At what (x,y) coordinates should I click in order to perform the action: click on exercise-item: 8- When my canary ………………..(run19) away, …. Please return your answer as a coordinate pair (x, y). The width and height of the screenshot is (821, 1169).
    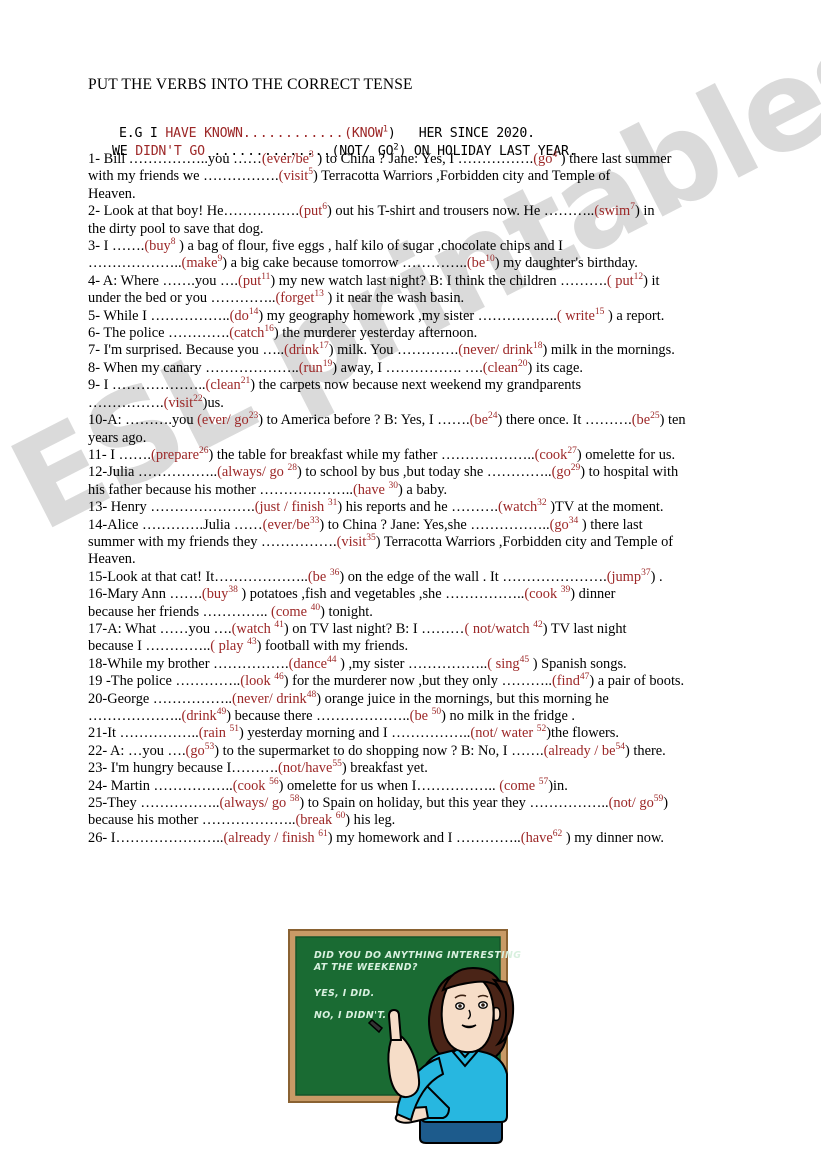
    Looking at the image, I should click on (433, 368).